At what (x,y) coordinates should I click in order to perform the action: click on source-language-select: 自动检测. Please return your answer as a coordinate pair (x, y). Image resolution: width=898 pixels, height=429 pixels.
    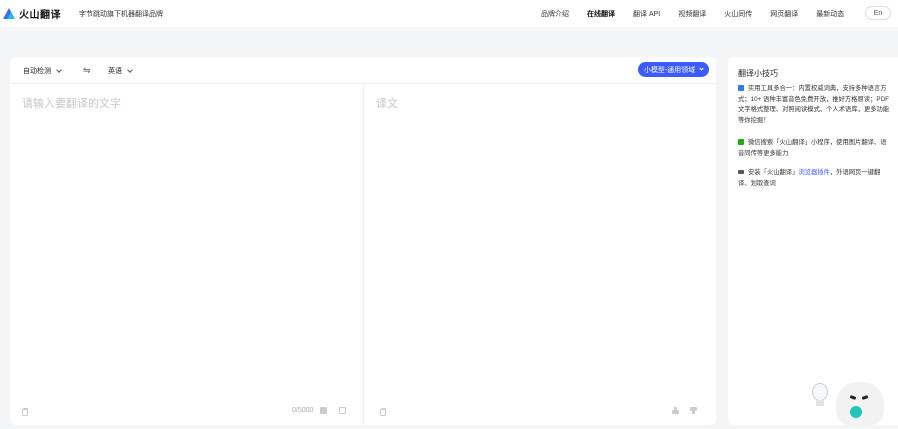
    Looking at the image, I should click on (42, 71).